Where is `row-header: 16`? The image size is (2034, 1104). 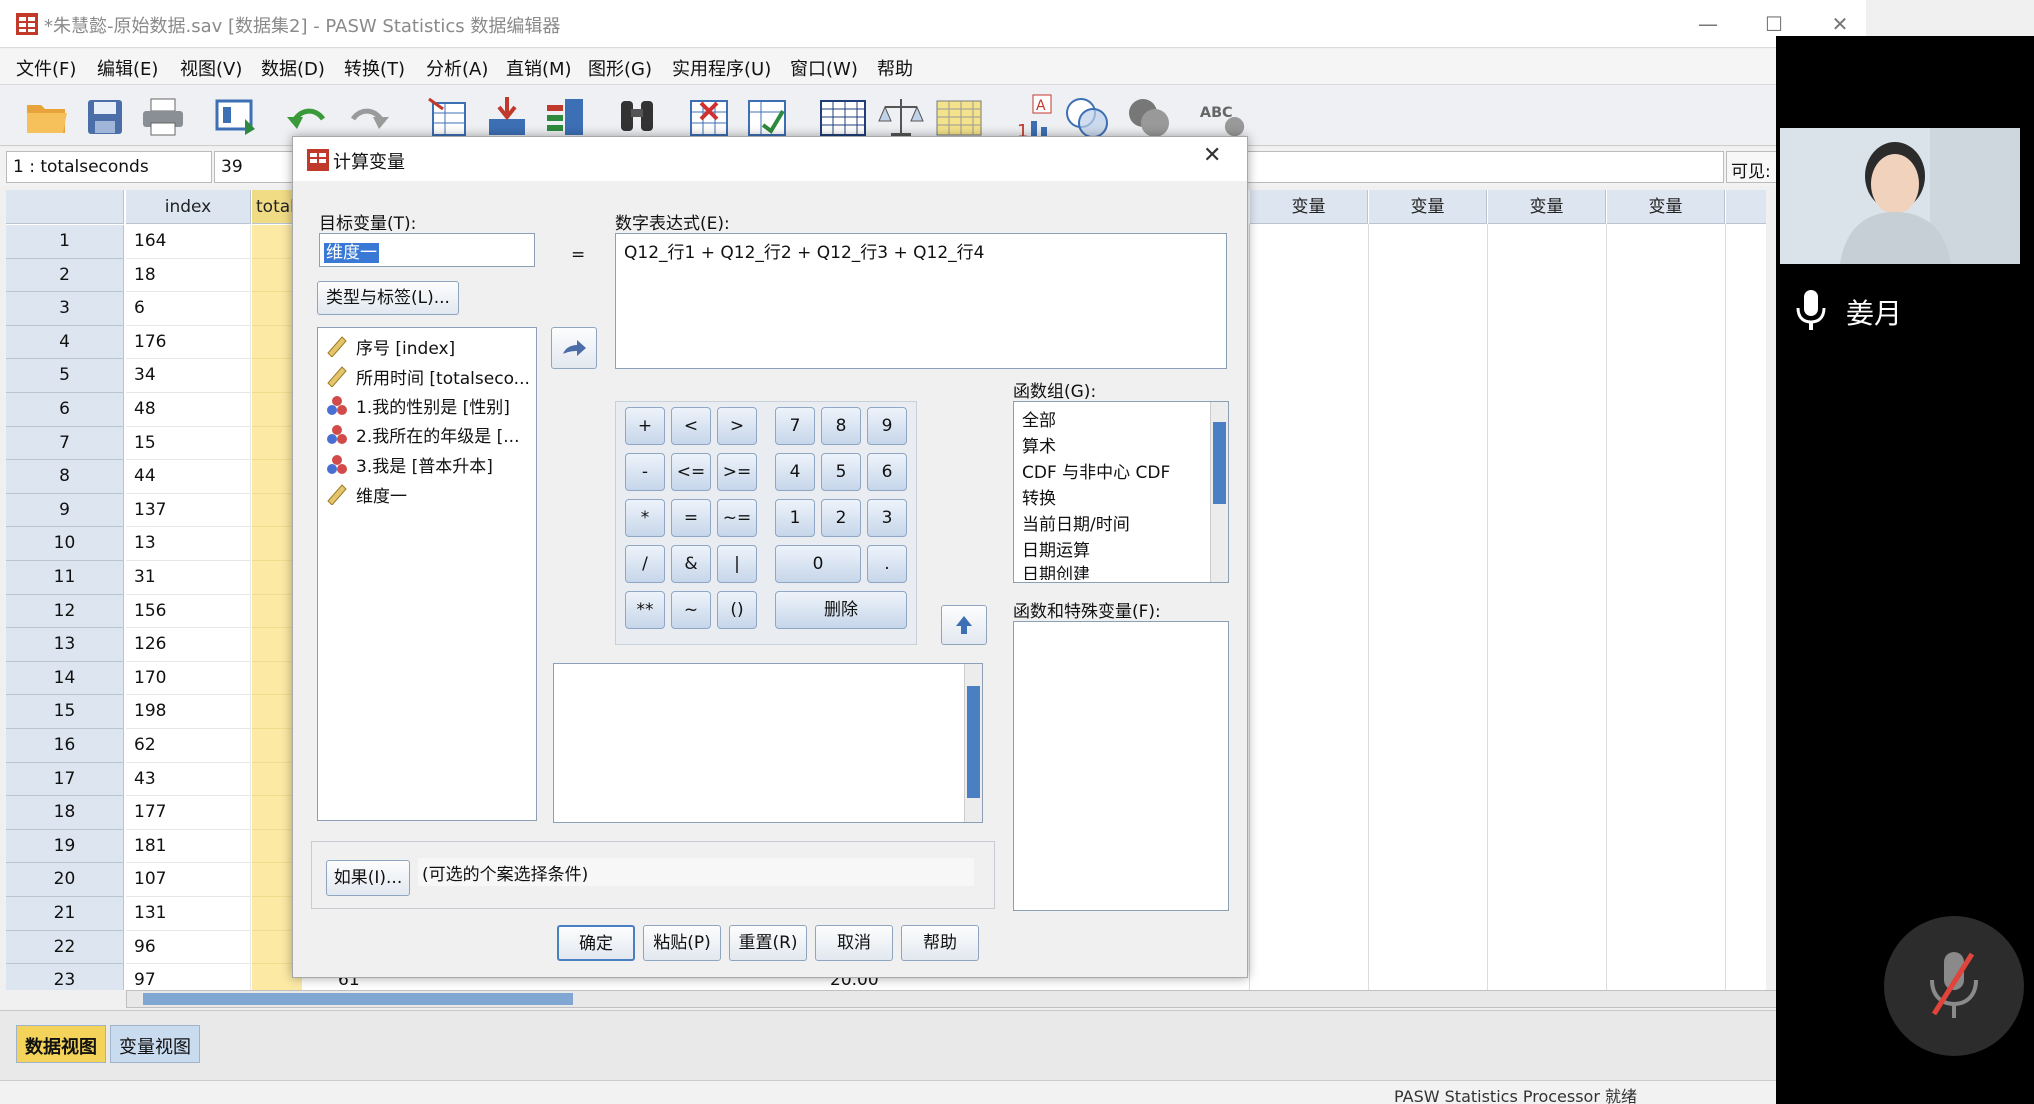 row-header: 16 is located at coordinates (65, 746).